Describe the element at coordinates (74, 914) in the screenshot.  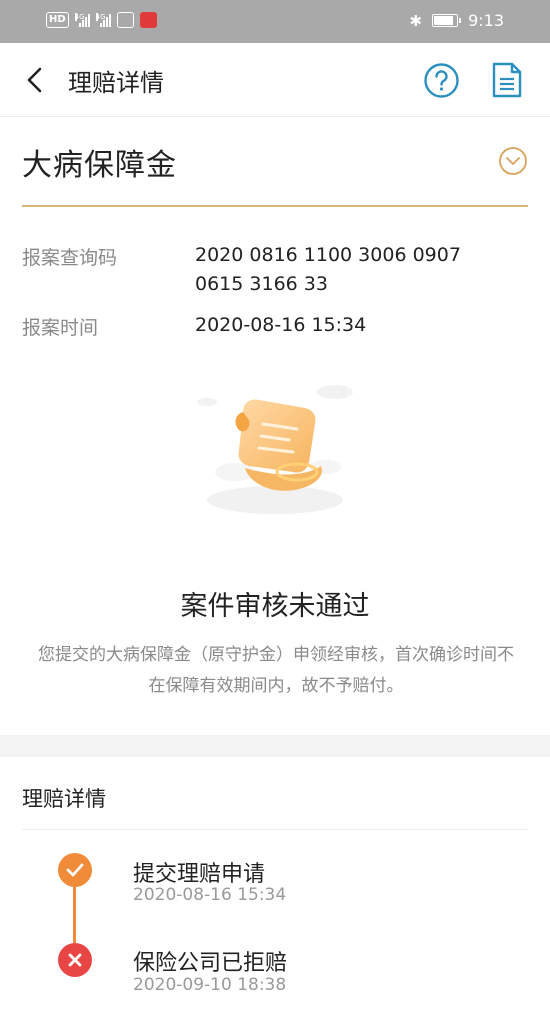
I see `timeline-connector` at that location.